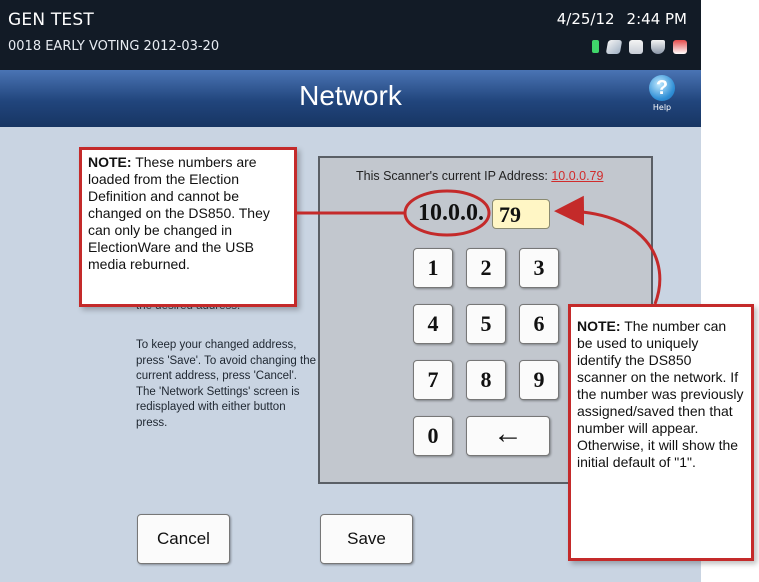  I want to click on help-icon: ?, so click(662, 88).